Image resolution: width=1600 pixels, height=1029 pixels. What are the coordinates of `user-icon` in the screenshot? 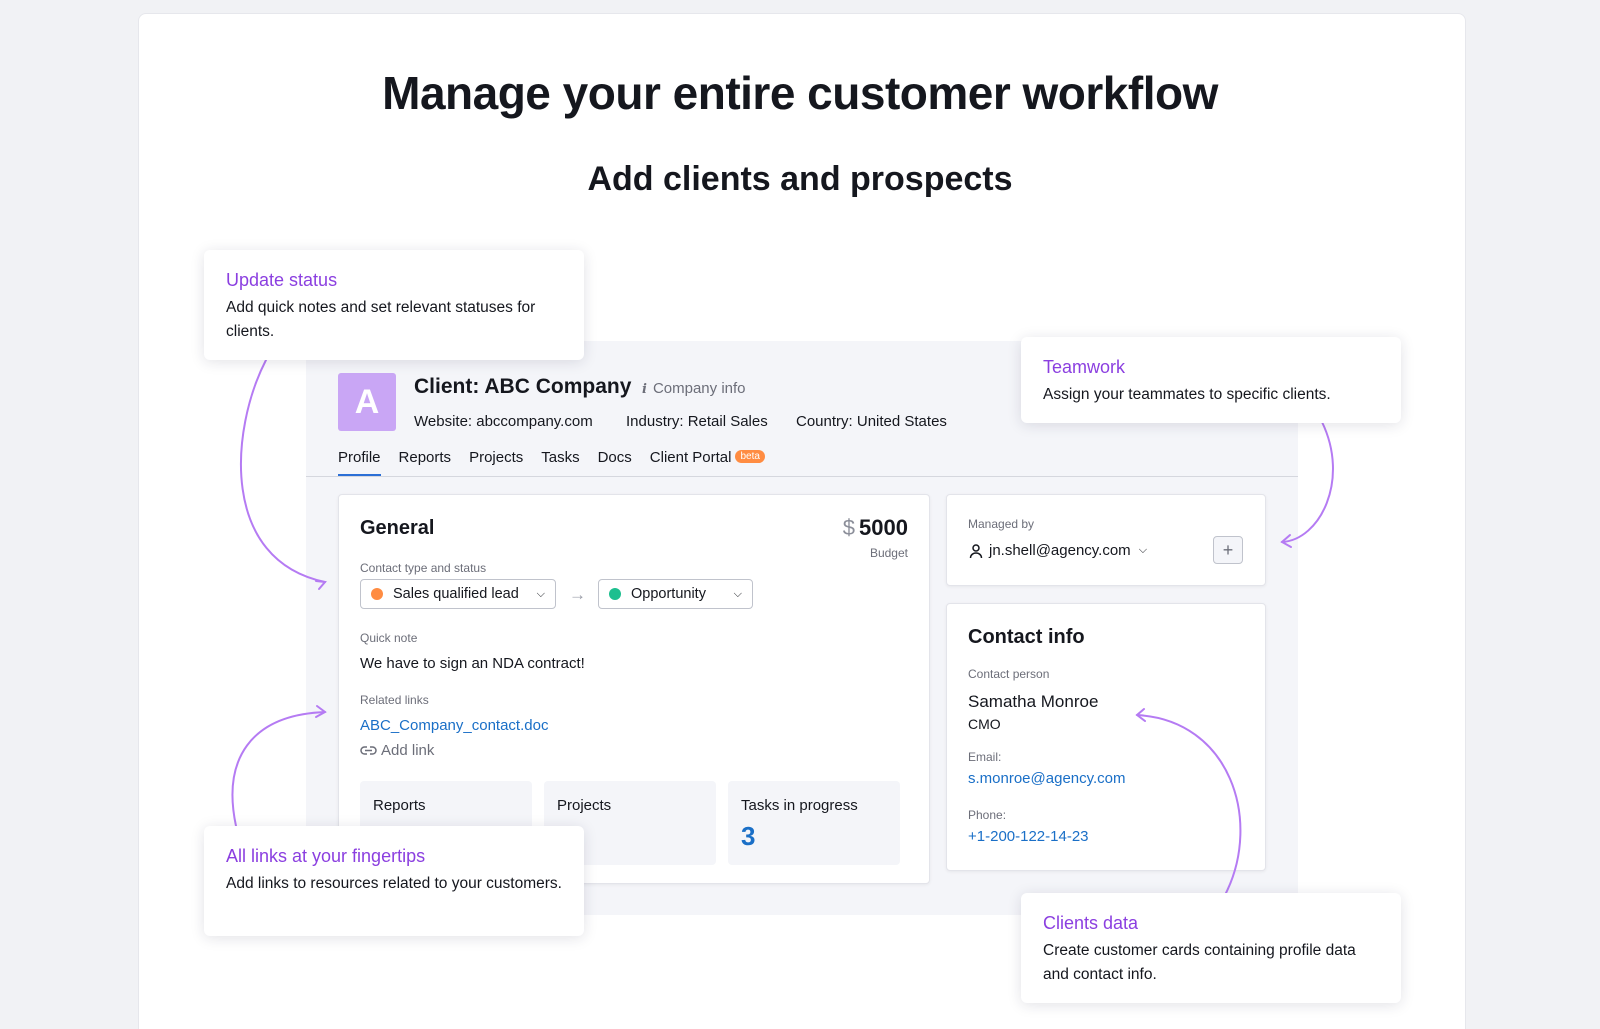 It's located at (976, 550).